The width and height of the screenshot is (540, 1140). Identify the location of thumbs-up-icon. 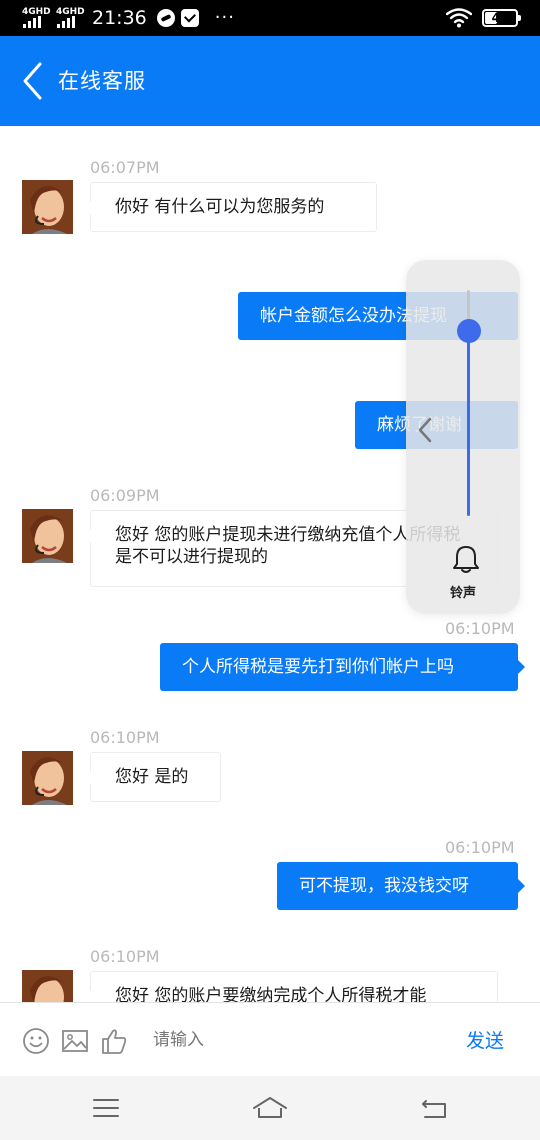
(114, 1041).